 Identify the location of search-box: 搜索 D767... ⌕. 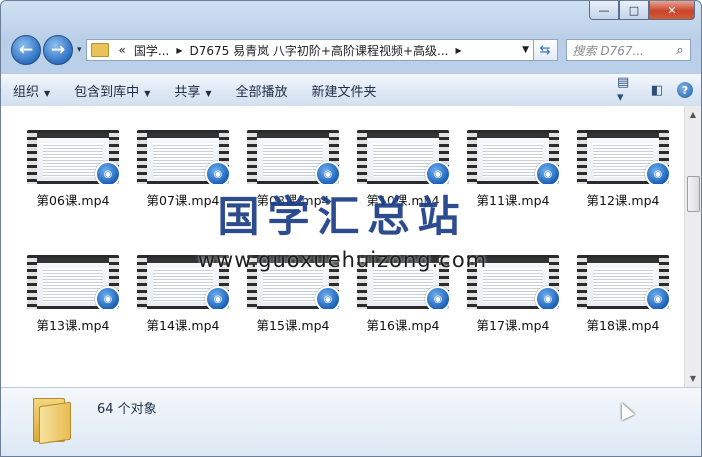
(628, 50).